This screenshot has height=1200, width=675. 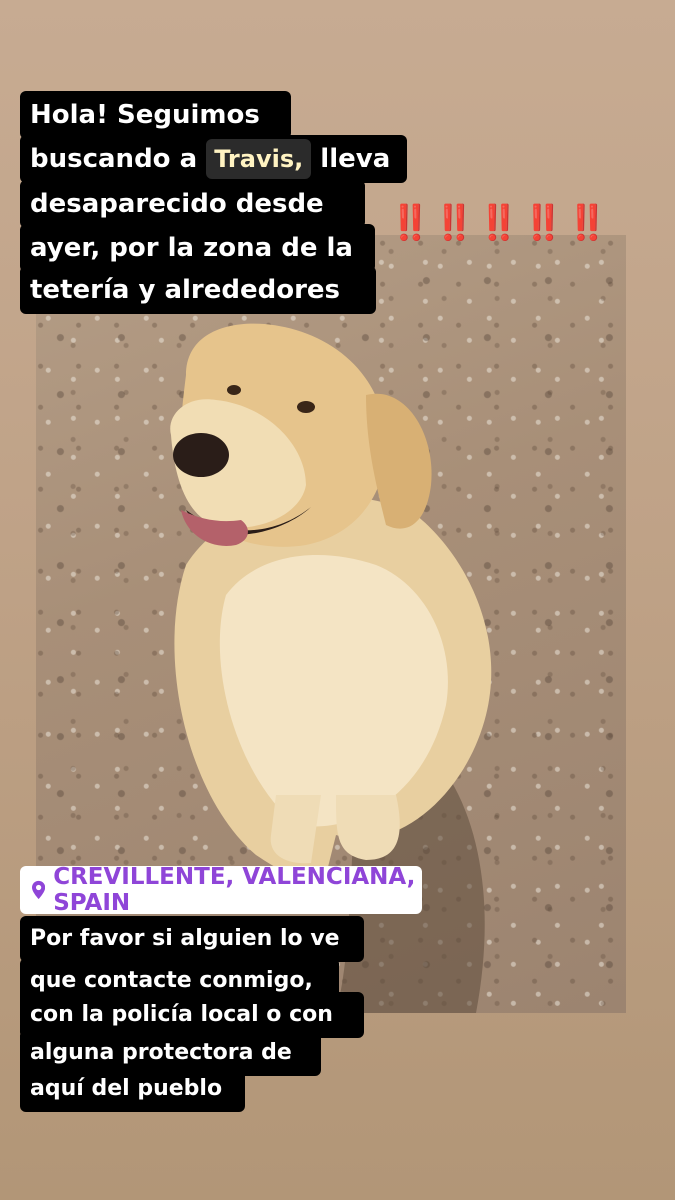 I want to click on caption-text: buscando a, so click(x=118, y=159).